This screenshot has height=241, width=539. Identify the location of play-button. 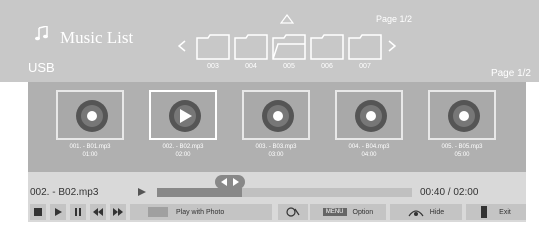
(58, 212).